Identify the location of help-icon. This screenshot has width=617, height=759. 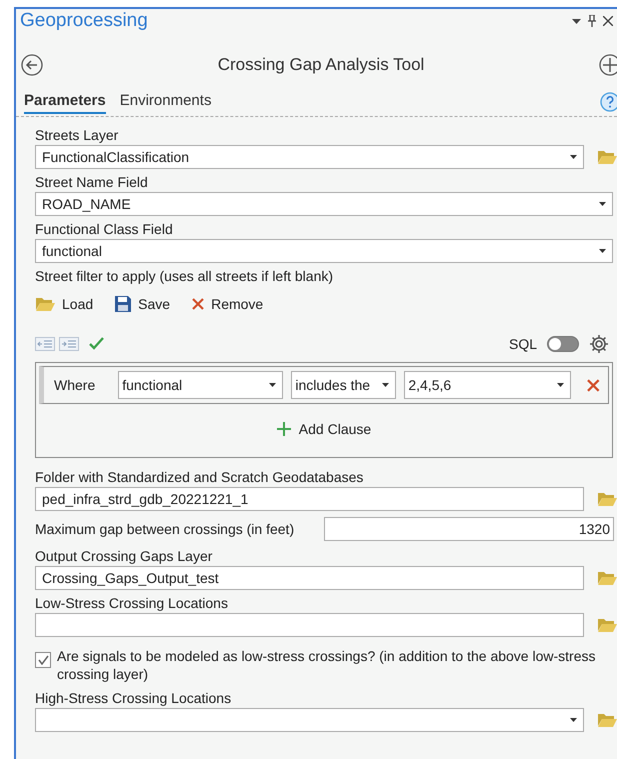
(608, 102).